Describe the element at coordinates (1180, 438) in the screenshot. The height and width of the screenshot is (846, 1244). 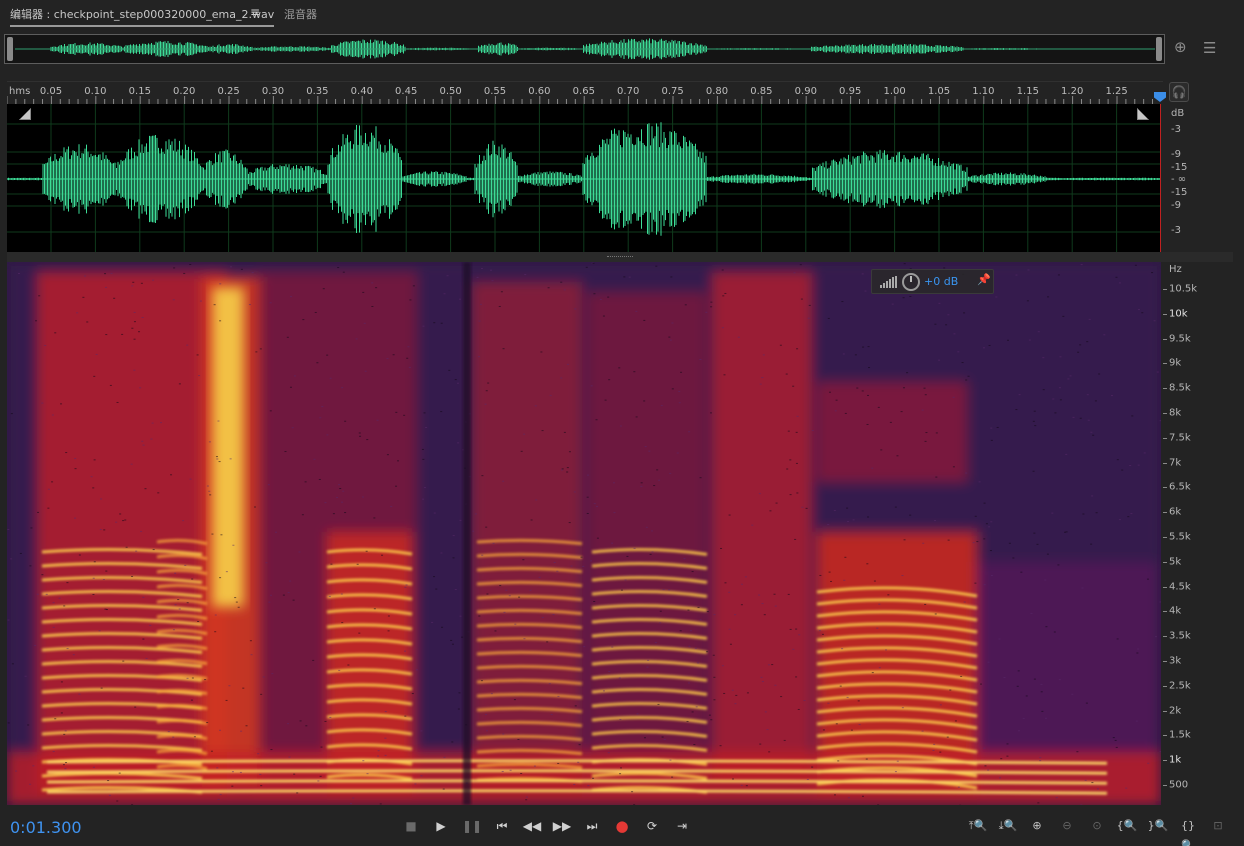
I see `frequency-label: 7.5k` at that location.